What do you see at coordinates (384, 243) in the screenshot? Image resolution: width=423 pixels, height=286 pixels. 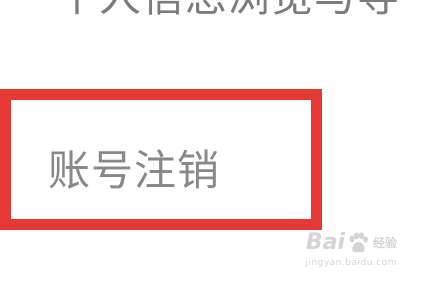 I see `watermark-brand-right: 经验` at bounding box center [384, 243].